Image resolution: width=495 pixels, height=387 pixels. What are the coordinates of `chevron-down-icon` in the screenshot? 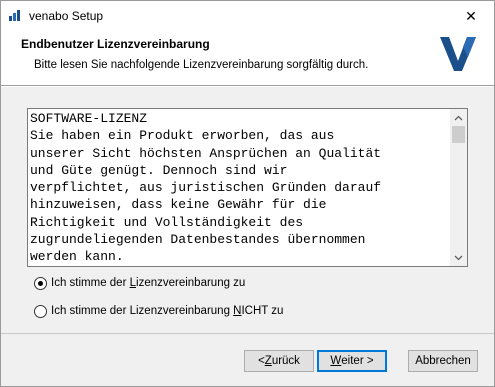 It's located at (458, 257).